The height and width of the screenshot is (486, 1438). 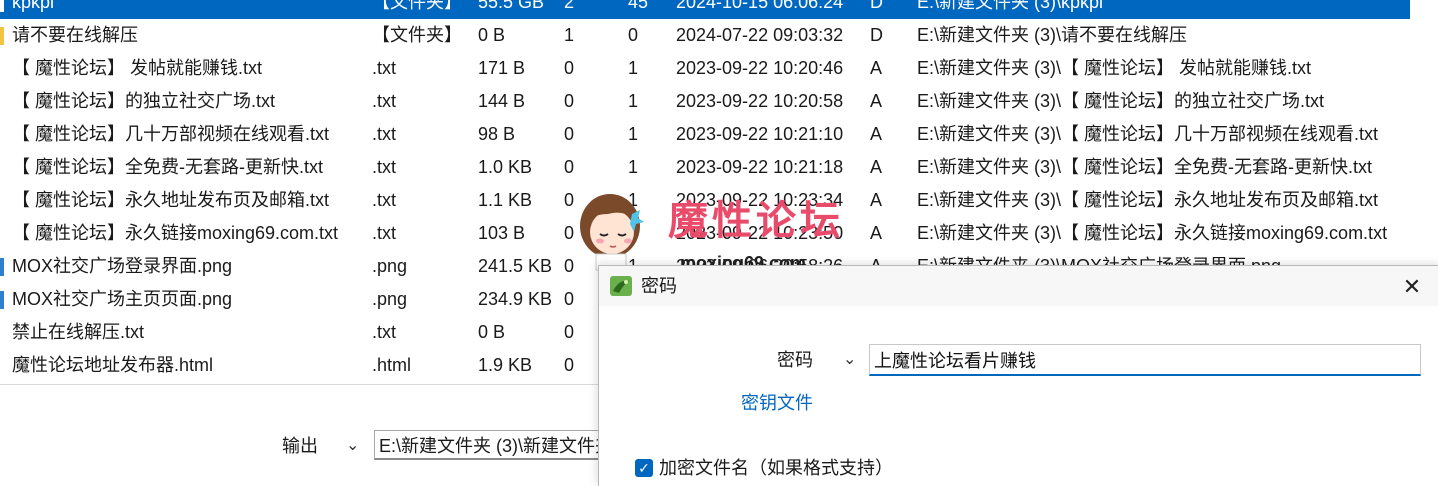 What do you see at coordinates (515, 266) in the screenshot?
I see `file-size: 241.5 KB` at bounding box center [515, 266].